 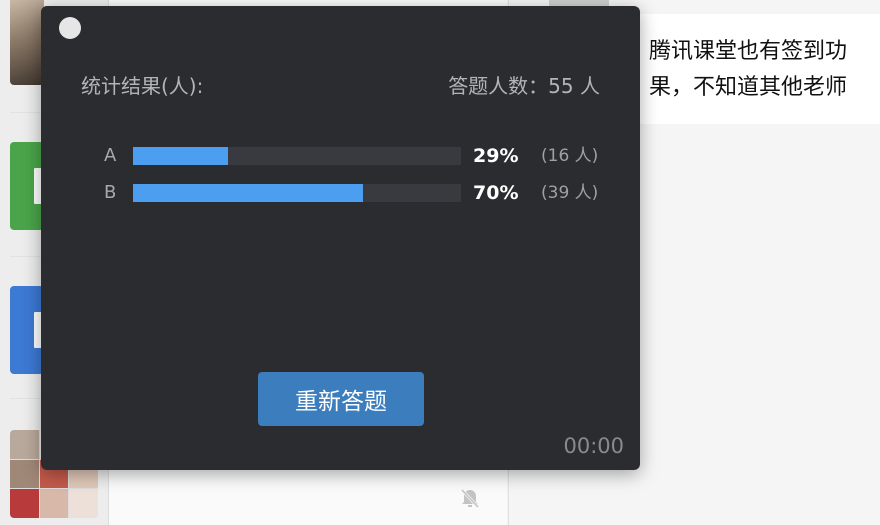 I want to click on result-percent: 70%, so click(x=496, y=193).